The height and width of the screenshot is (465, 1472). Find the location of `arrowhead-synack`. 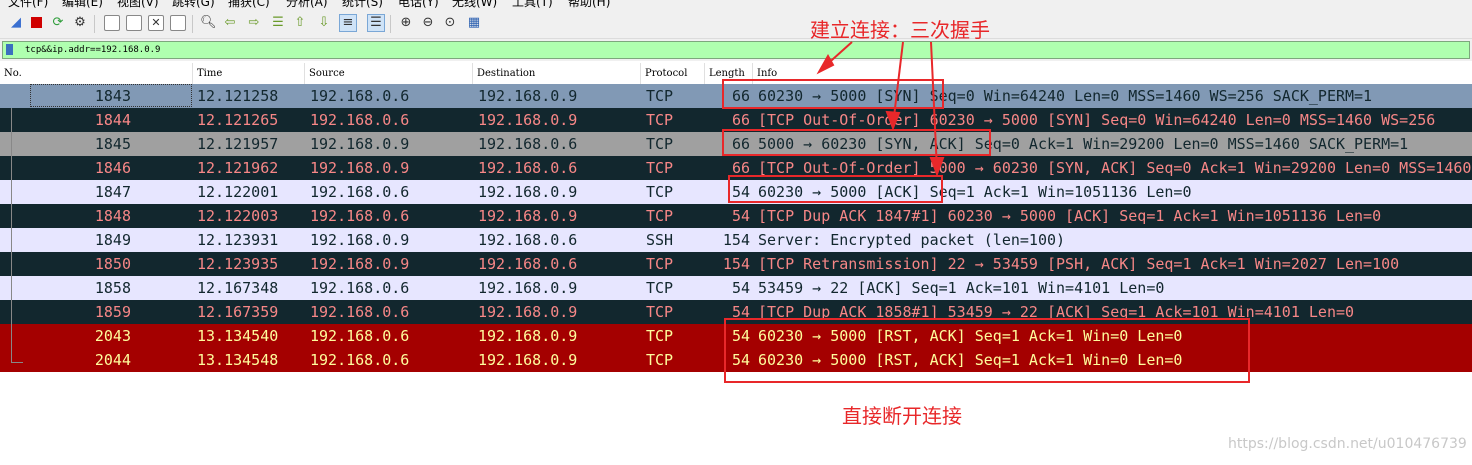

arrowhead-synack is located at coordinates (893, 120).